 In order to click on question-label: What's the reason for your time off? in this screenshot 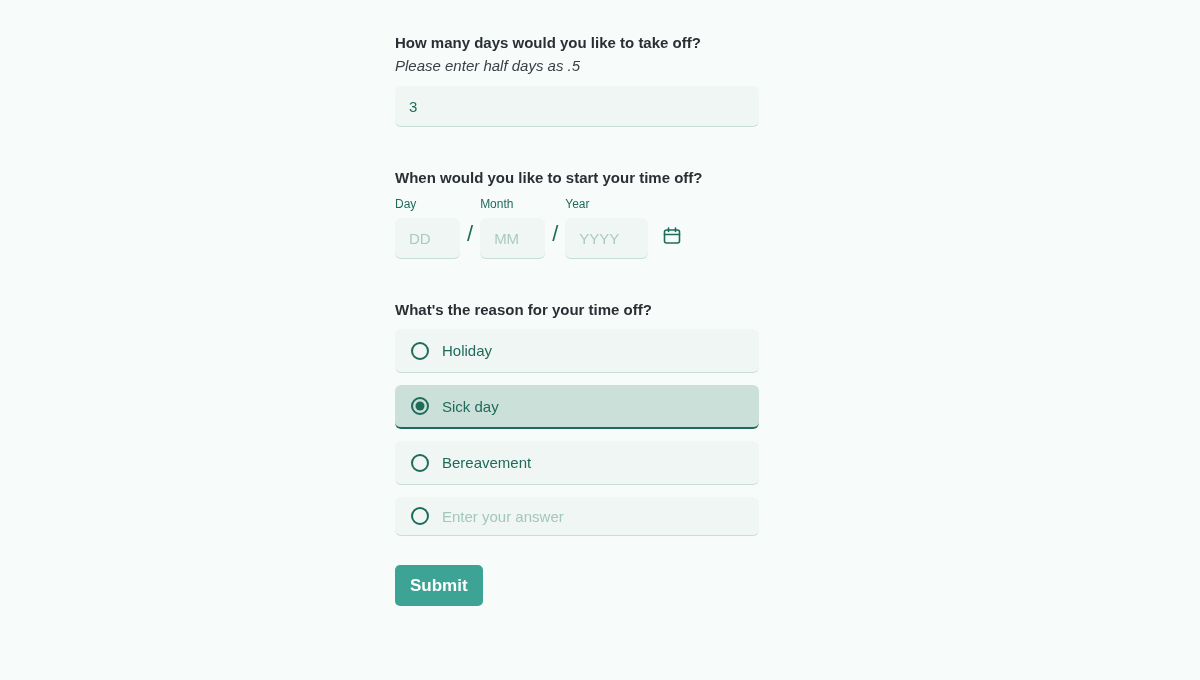, I will do `click(524, 310)`.